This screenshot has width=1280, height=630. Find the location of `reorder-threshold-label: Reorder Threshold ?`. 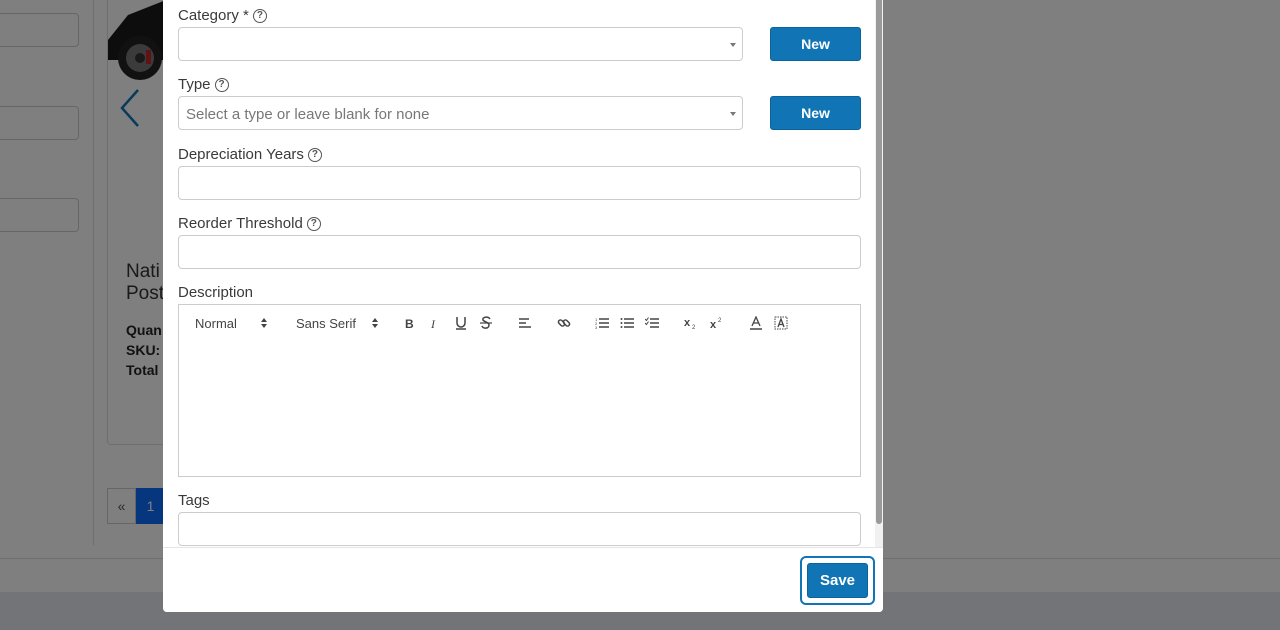

reorder-threshold-label: Reorder Threshold ? is located at coordinates (249, 223).